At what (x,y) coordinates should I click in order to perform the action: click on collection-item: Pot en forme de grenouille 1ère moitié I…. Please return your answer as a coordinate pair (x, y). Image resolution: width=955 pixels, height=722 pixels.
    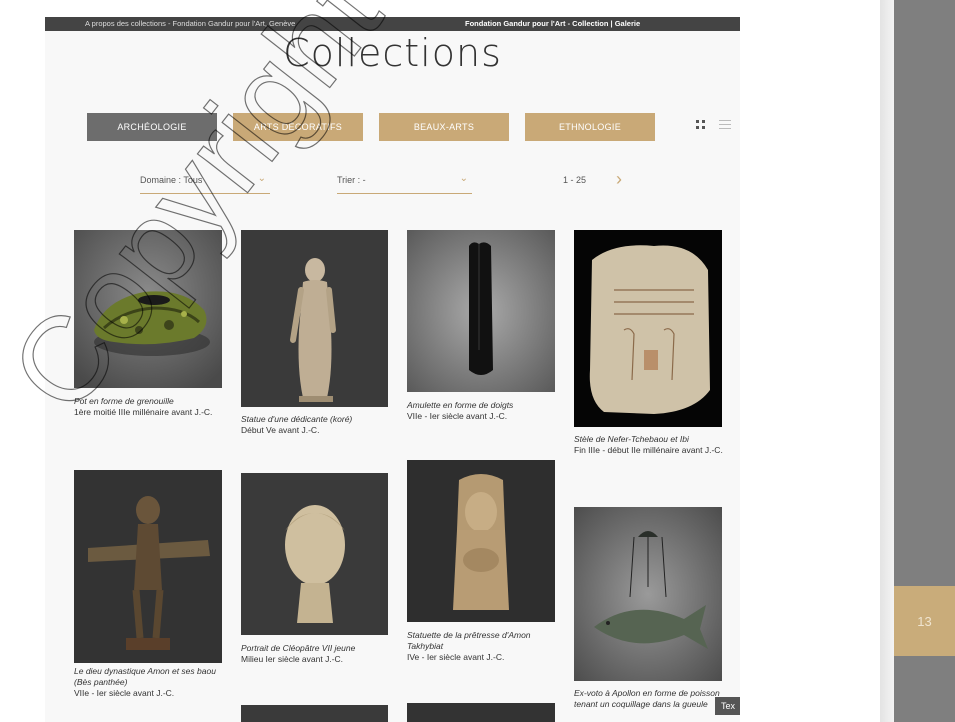
    Looking at the image, I should click on (148, 340).